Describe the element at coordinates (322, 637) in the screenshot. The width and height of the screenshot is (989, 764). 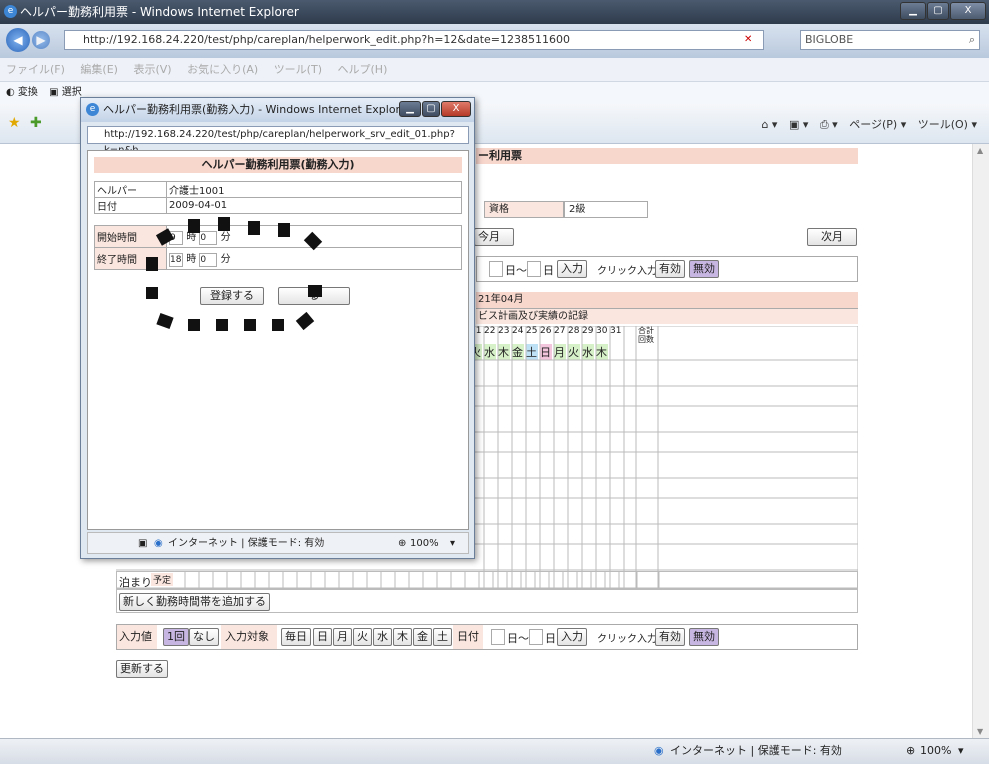
I see `sunday-button: 日` at that location.